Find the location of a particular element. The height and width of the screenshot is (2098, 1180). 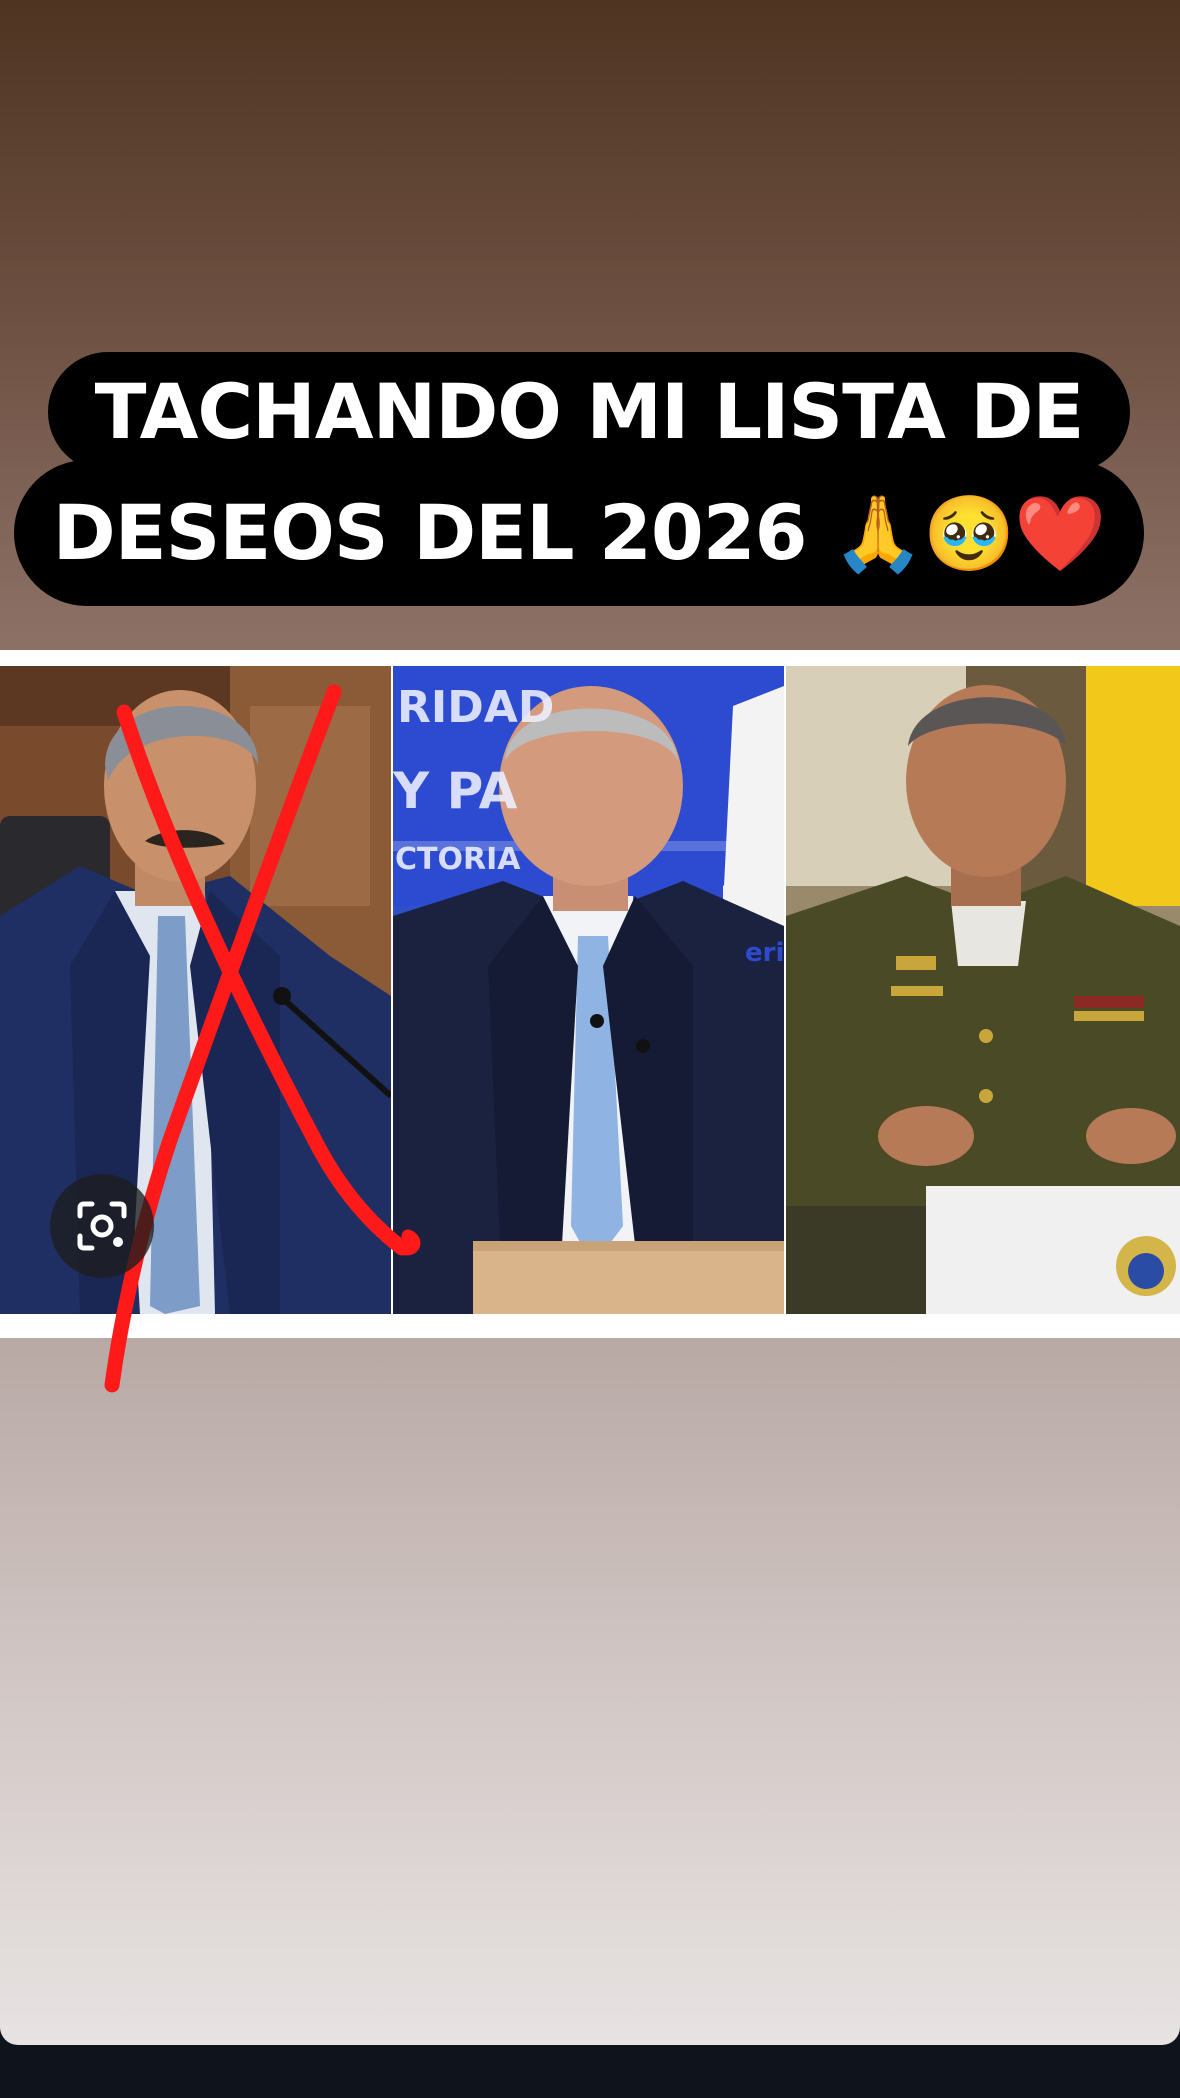

caption-emojis: 🙏🥹❤️ is located at coordinates (968, 534).